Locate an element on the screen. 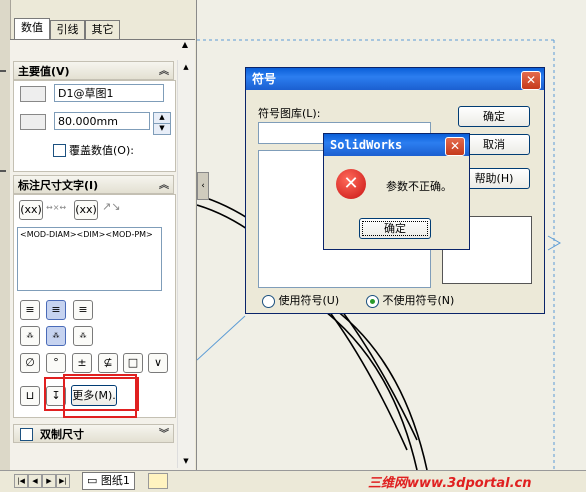  scroll-up-icon: ▲ is located at coordinates (186, 67).